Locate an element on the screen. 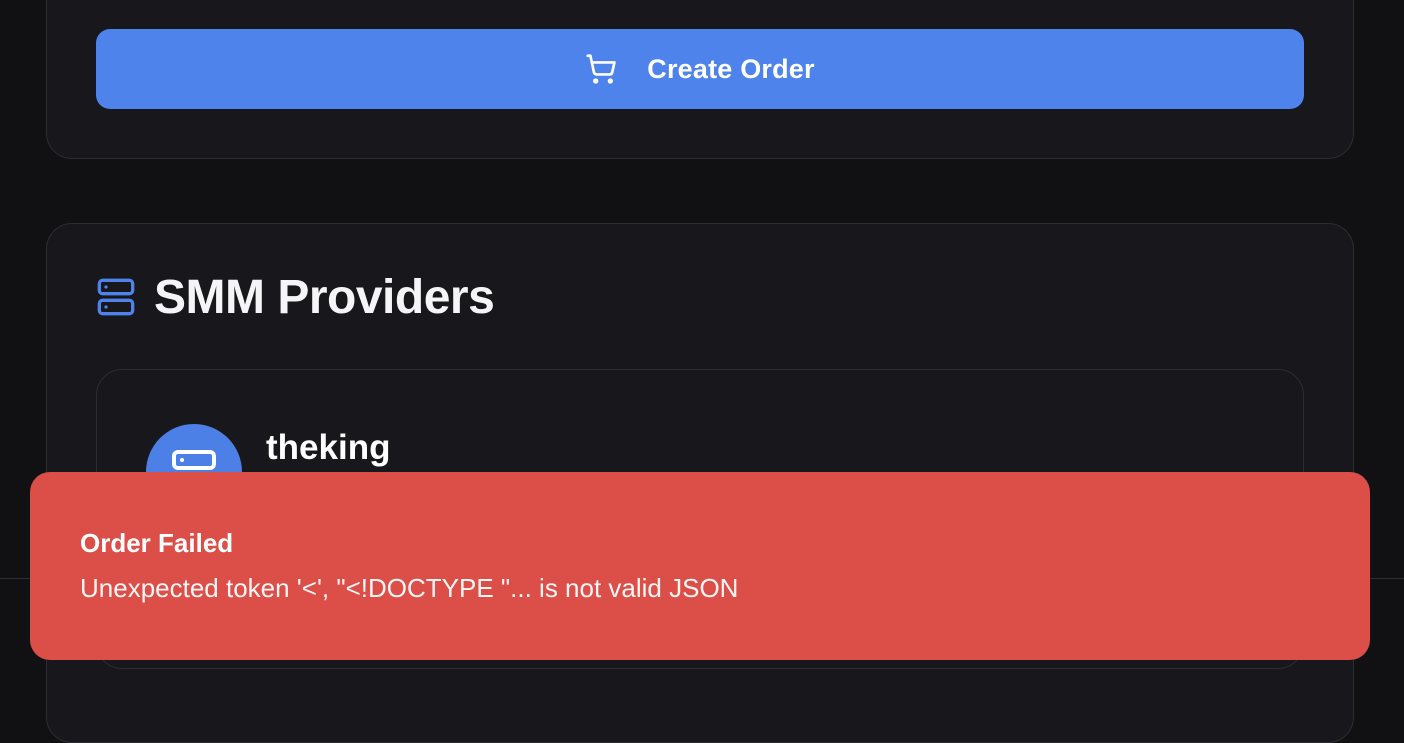 Image resolution: width=1404 pixels, height=743 pixels. providers-header: SMM Providers is located at coordinates (295, 297).